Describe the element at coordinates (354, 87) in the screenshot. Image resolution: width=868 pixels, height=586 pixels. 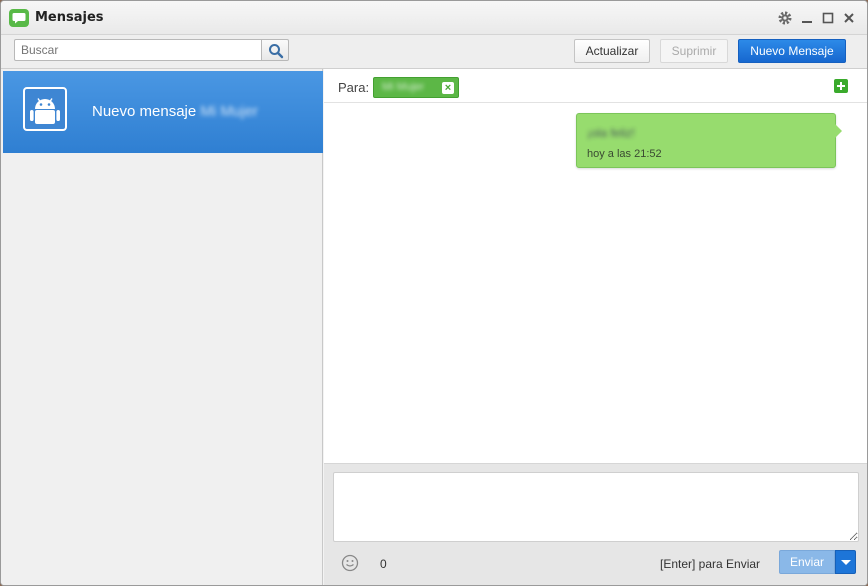
I see `to-label: Para:` at that location.